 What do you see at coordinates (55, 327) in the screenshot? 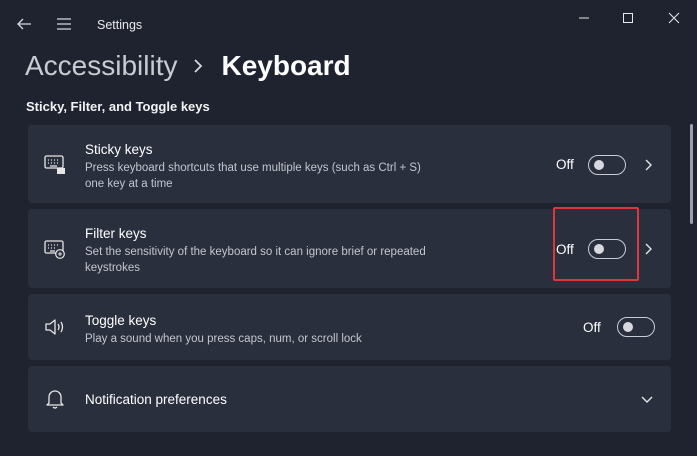
I see `speaker-icon` at bounding box center [55, 327].